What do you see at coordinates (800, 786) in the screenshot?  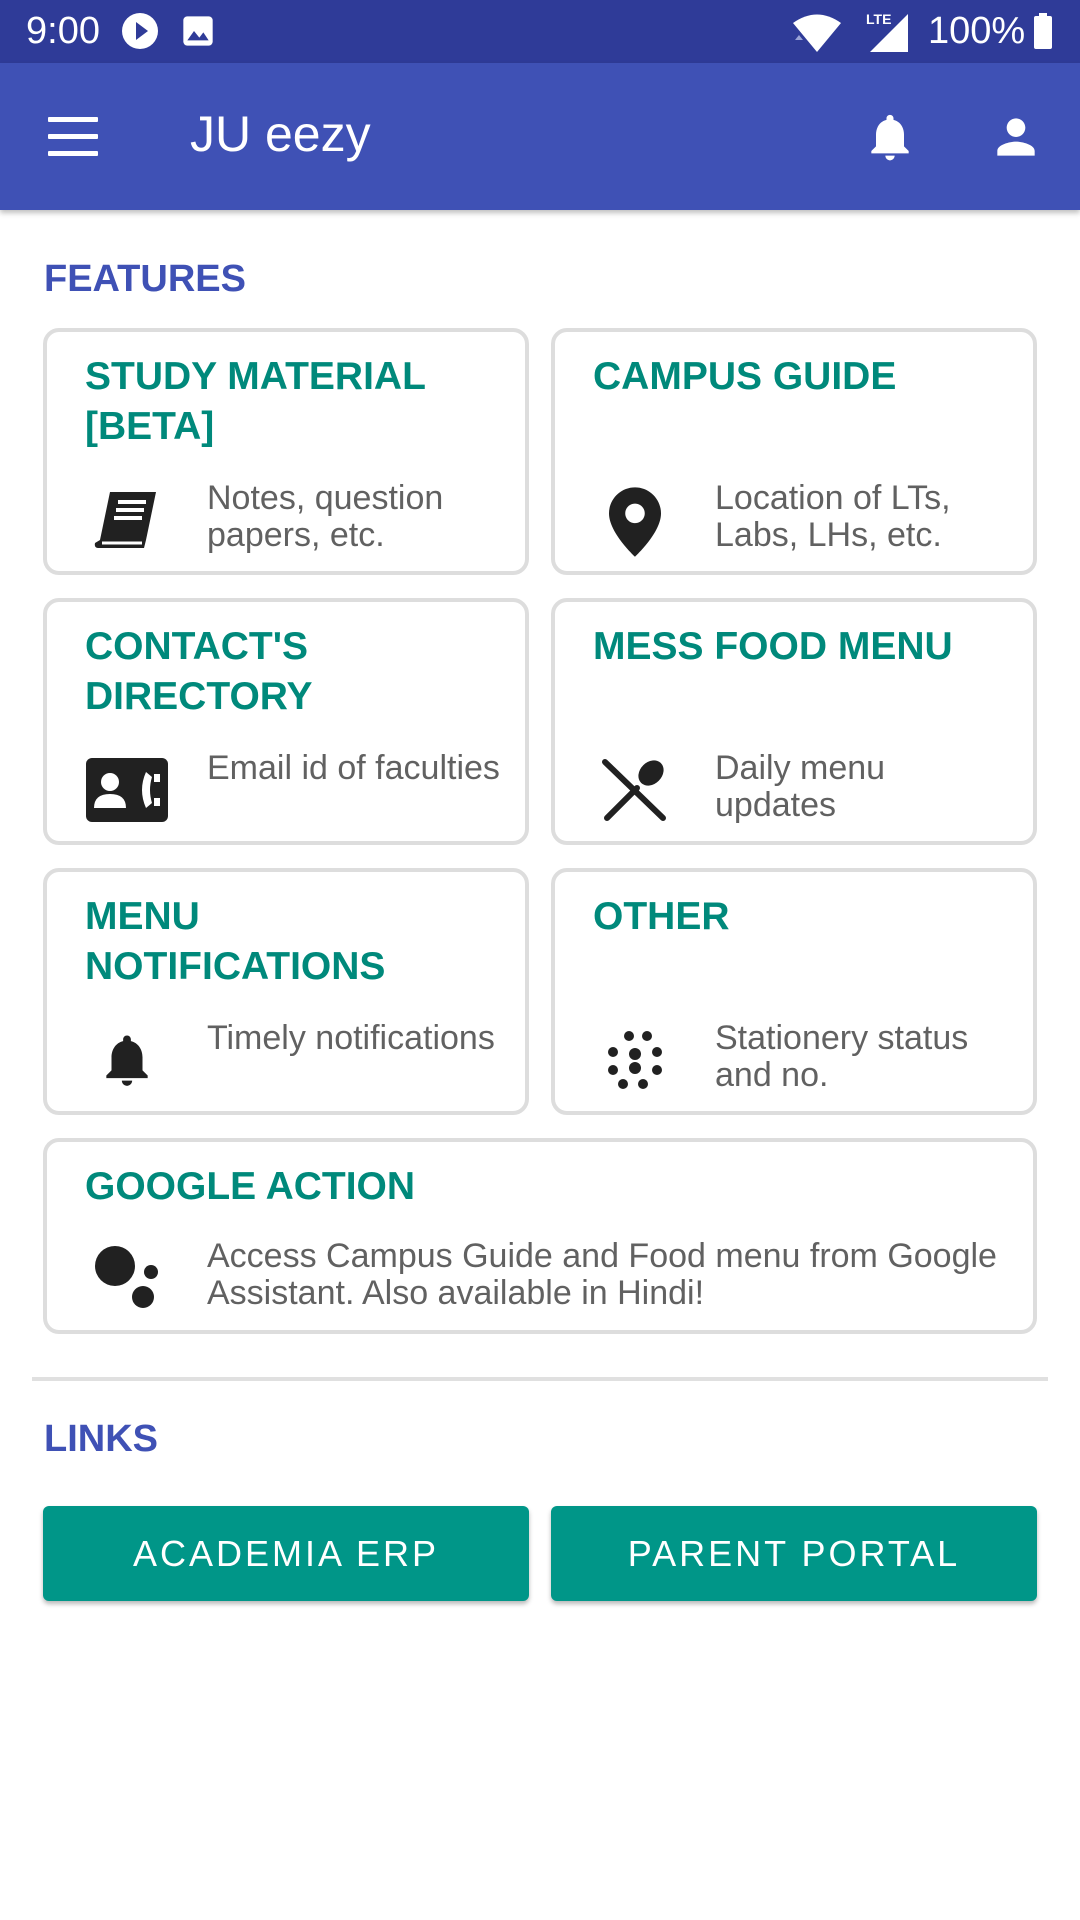 I see `card-description: Daily menu updates` at bounding box center [800, 786].